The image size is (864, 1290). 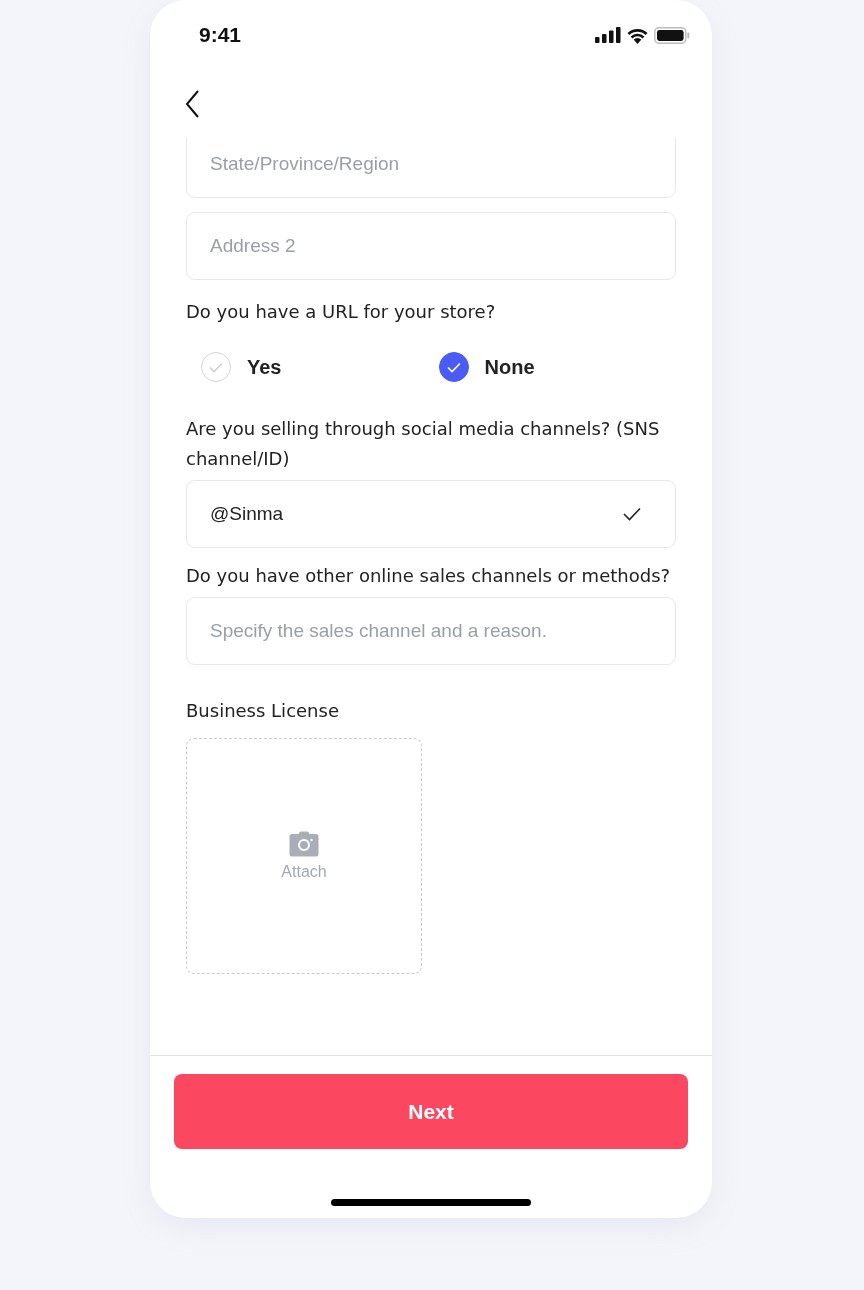 I want to click on radio-option: Yes, so click(x=320, y=367).